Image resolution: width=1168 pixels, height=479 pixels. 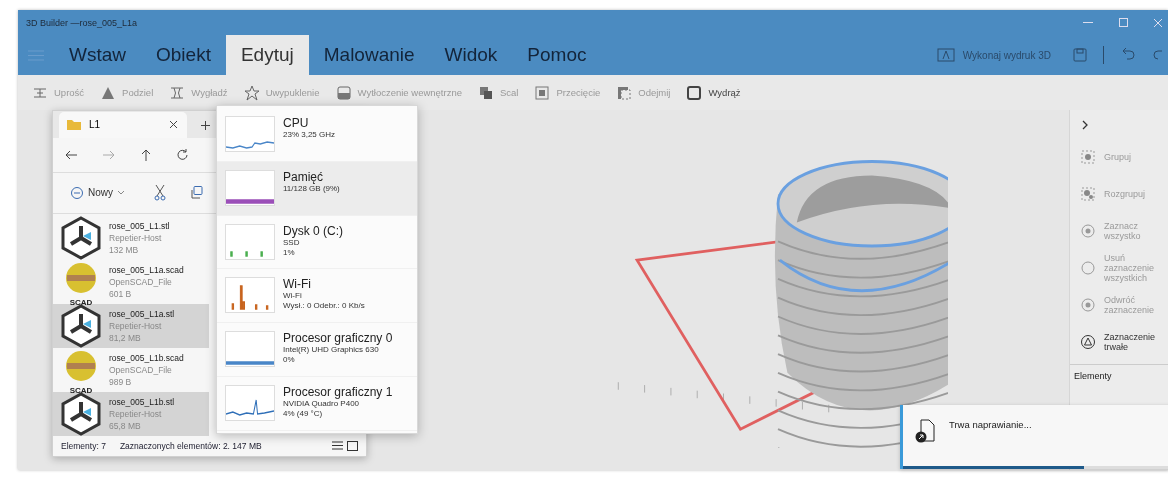 I want to click on file-repair-icon, so click(x=925, y=431).